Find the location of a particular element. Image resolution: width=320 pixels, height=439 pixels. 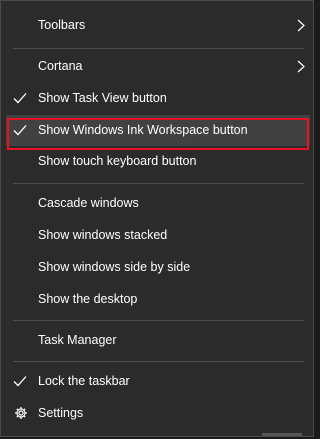

menu-item-settings: Settings is located at coordinates (158, 413).